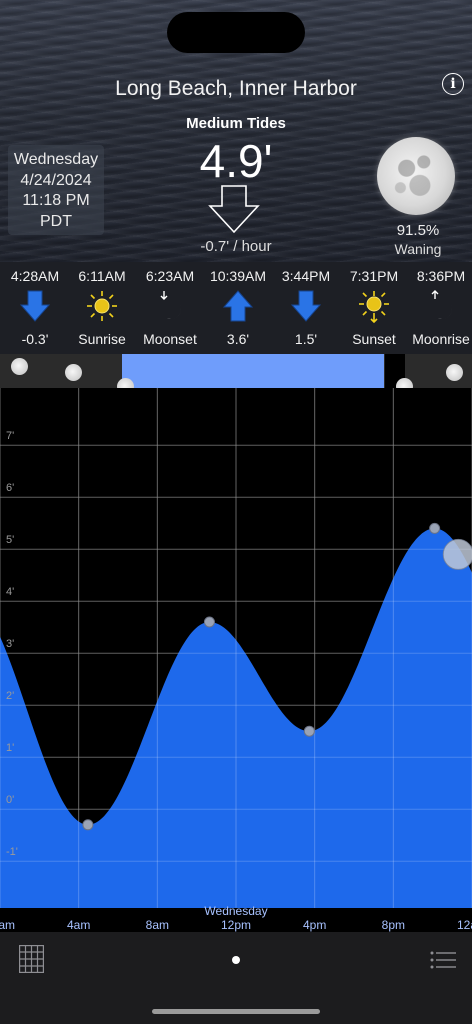 This screenshot has height=1024, width=472. What do you see at coordinates (374, 307) in the screenshot?
I see `sunset-icon` at bounding box center [374, 307].